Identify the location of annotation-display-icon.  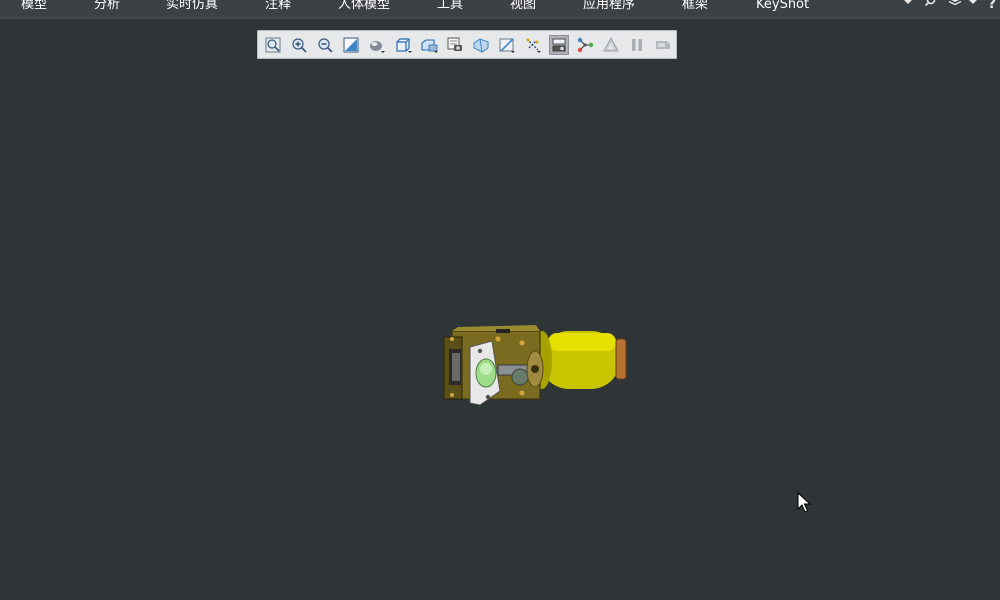
(507, 45).